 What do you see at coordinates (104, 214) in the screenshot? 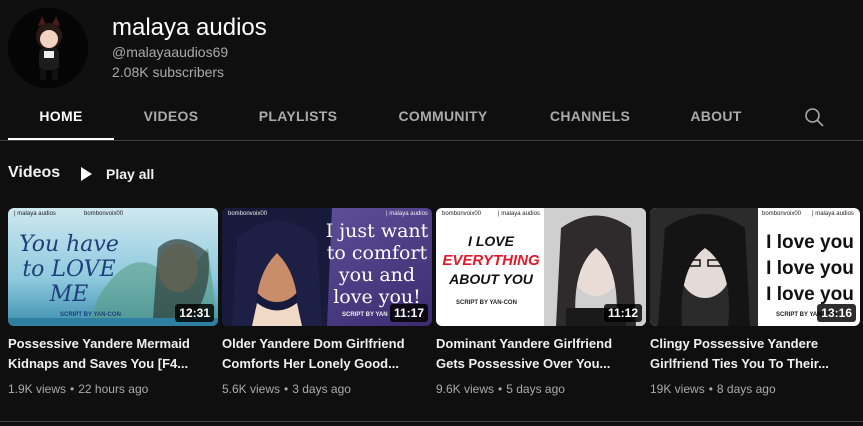
I see `thumbnail-tag-right: bombonvoix00` at bounding box center [104, 214].